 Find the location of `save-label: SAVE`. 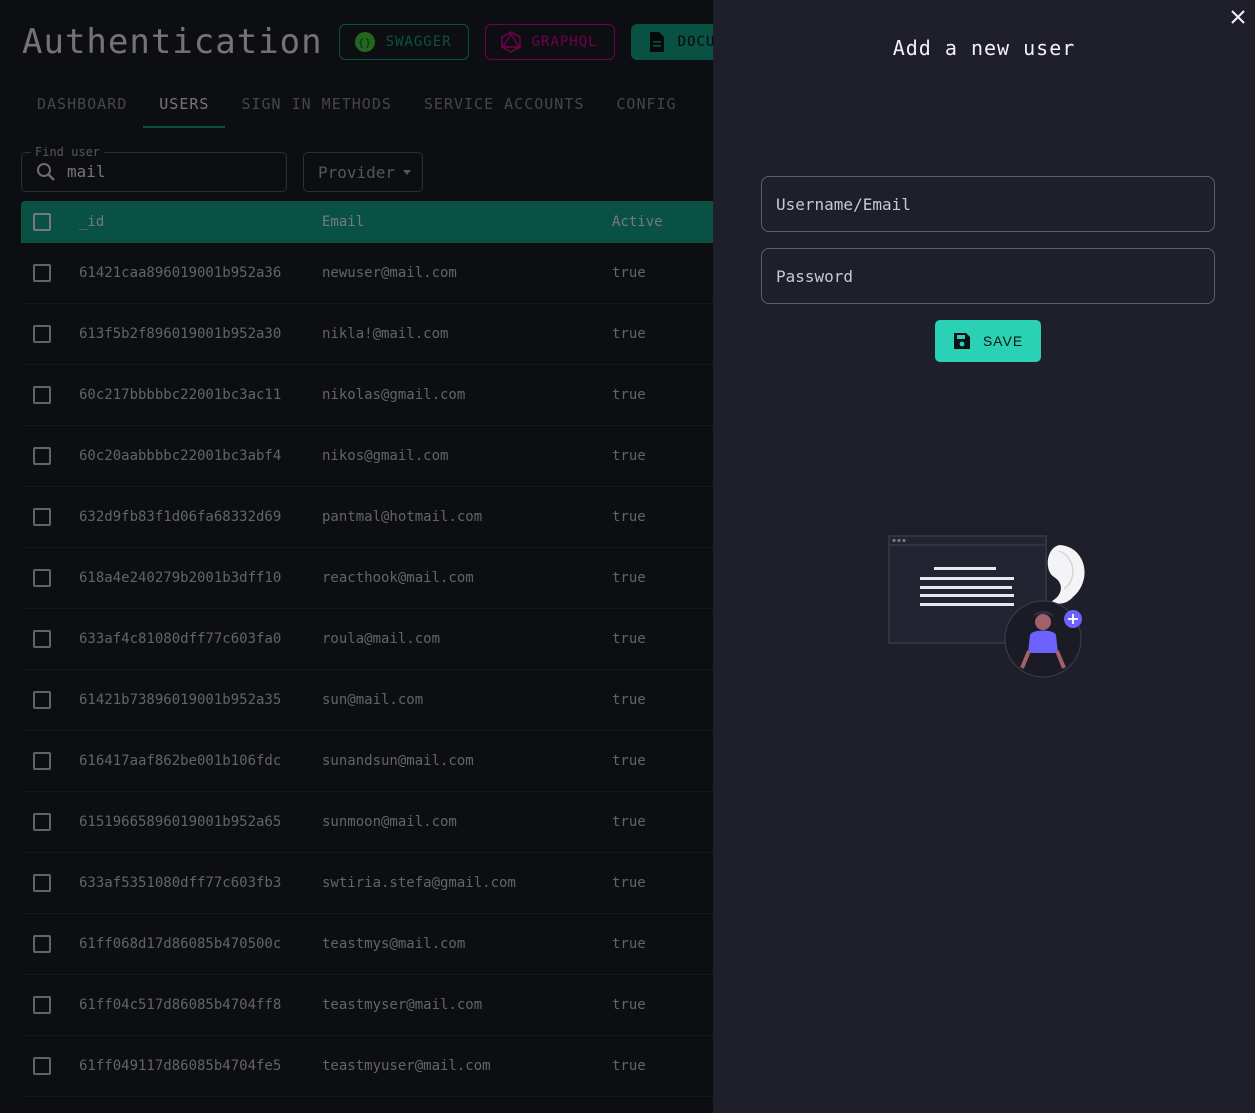

save-label: SAVE is located at coordinates (1003, 341).